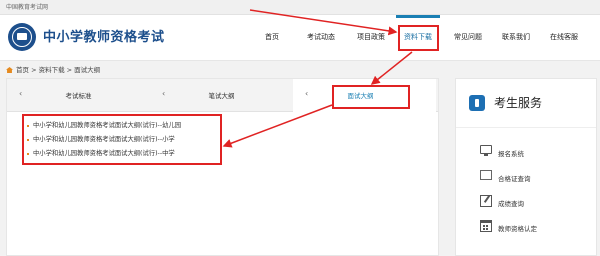 Image resolution: width=600 pixels, height=256 pixels. I want to click on calendar-icon, so click(486, 226).